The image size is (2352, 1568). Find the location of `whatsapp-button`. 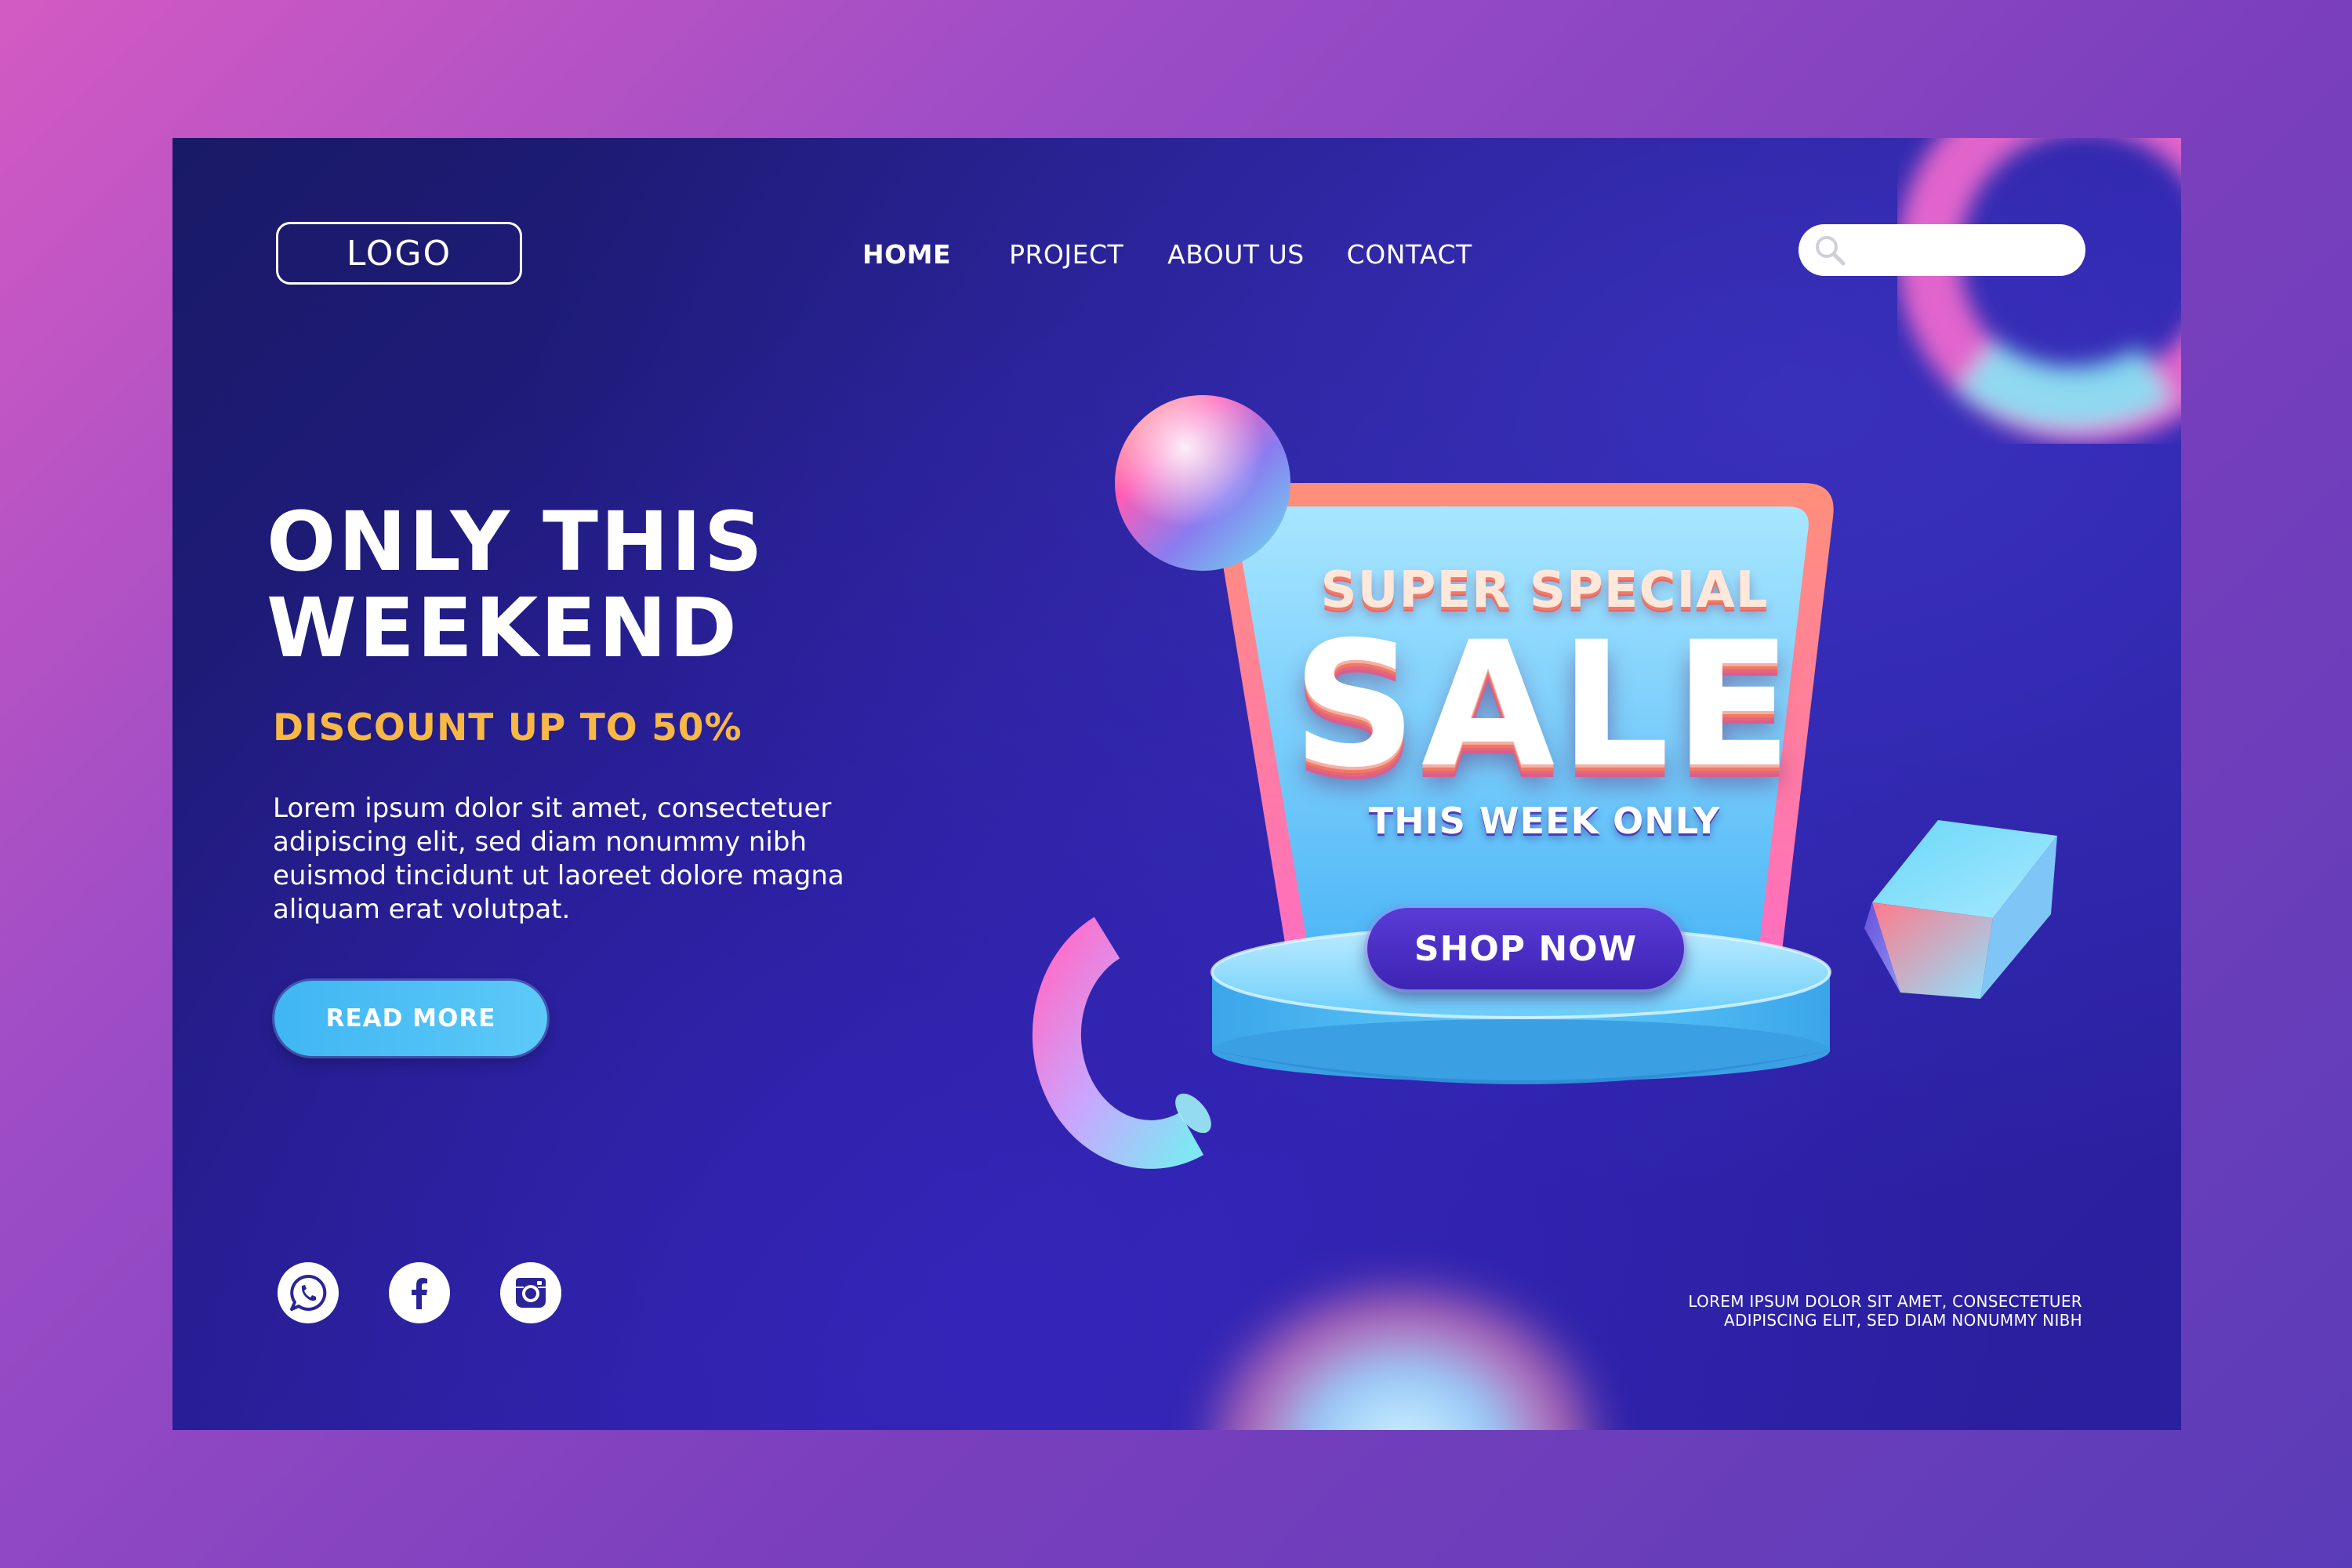

whatsapp-button is located at coordinates (308, 1292).